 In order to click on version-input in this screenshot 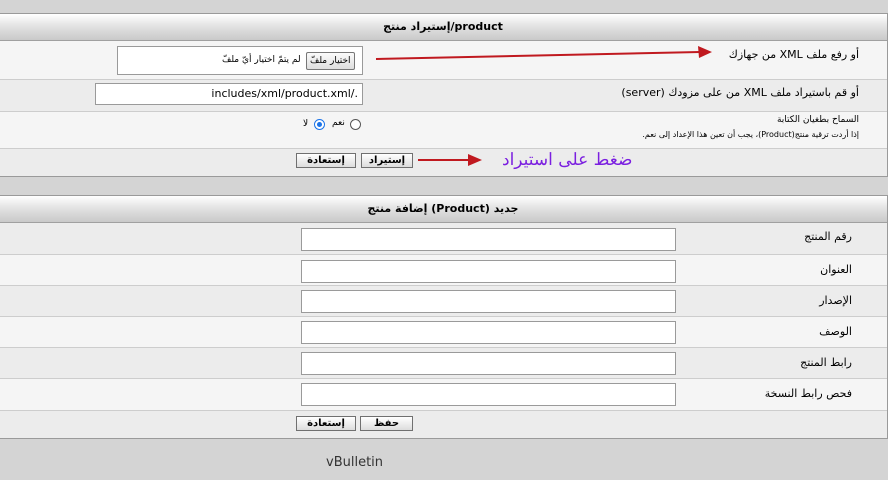, I will do `click(488, 301)`.